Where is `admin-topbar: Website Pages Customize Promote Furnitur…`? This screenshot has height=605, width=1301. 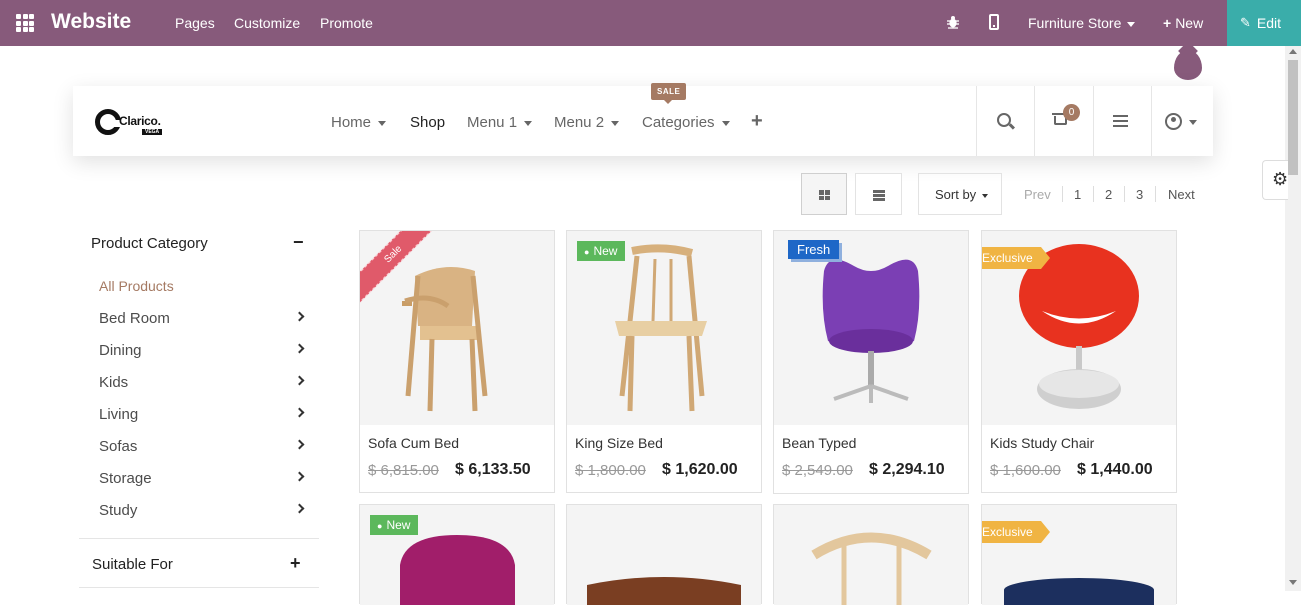 admin-topbar: Website Pages Customize Promote Furnitur… is located at coordinates (650, 23).